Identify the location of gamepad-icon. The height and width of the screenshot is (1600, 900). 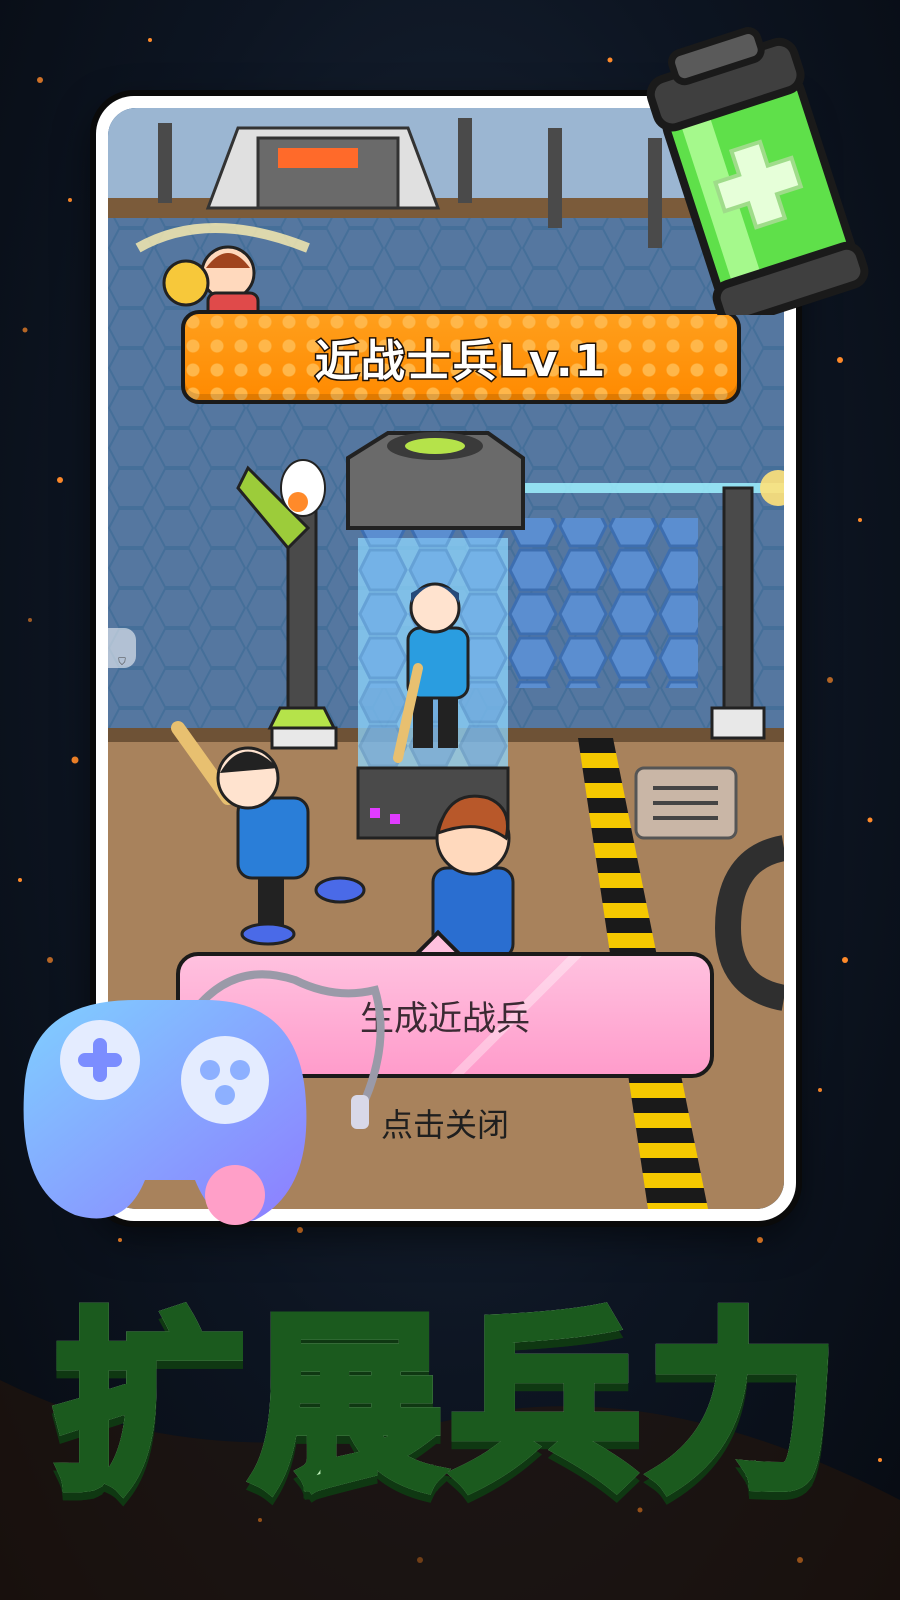
(204, 1097).